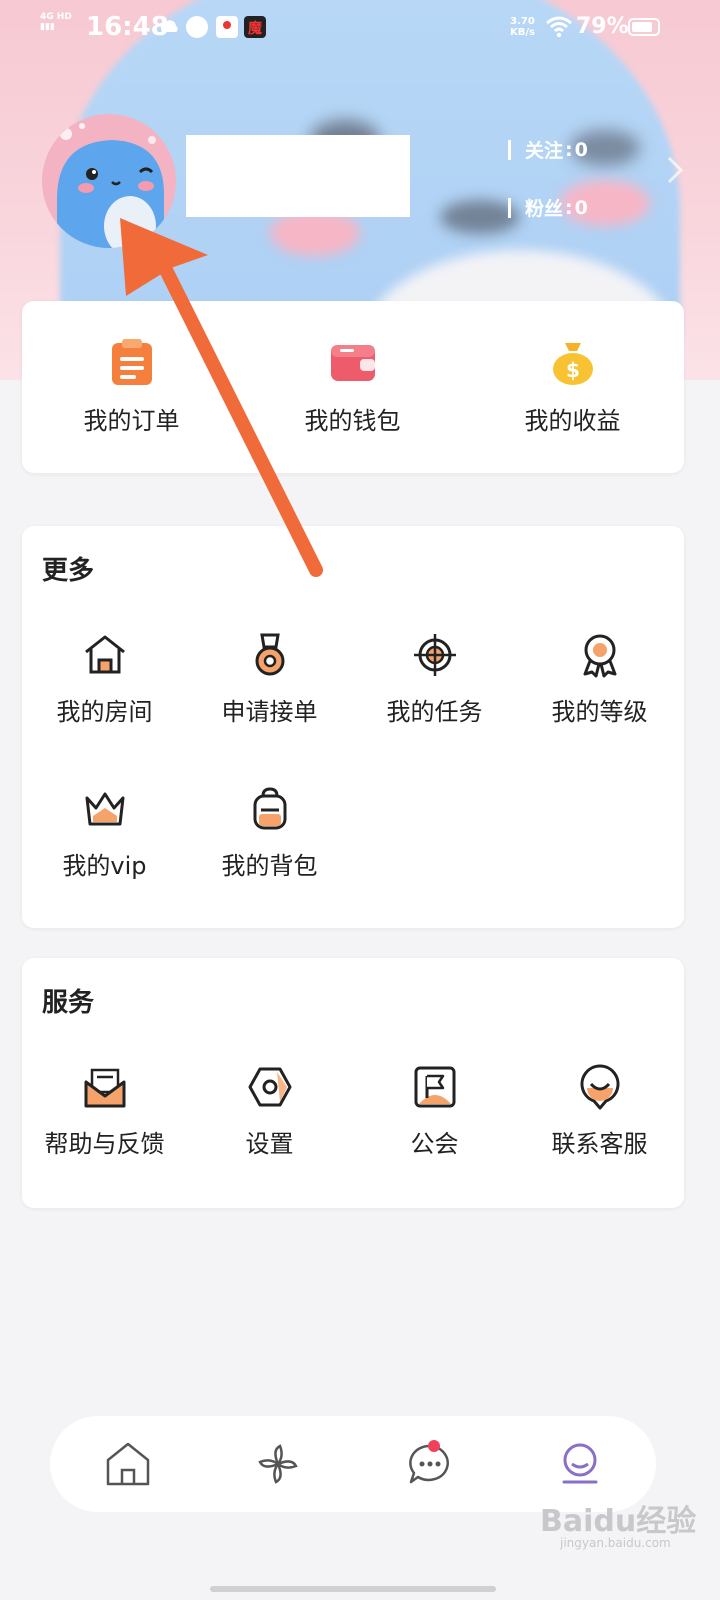  I want to click on pinwheel-icon, so click(278, 1464).